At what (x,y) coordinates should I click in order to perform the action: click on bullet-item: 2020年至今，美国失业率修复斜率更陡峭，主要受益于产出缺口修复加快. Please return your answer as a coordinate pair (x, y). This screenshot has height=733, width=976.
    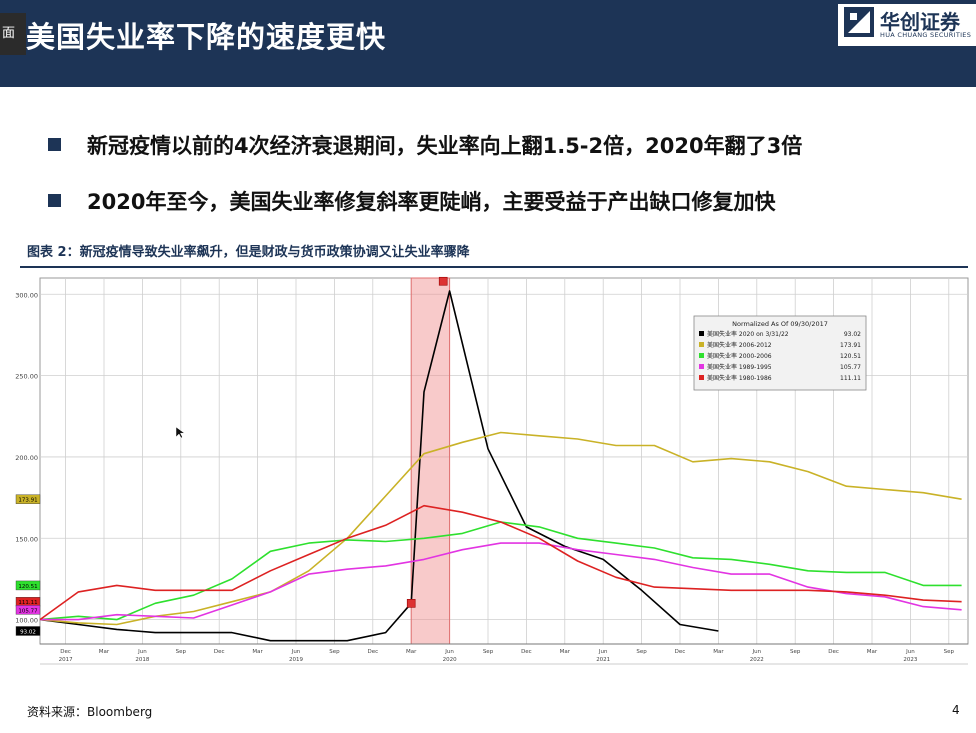
    Looking at the image, I should click on (411, 201).